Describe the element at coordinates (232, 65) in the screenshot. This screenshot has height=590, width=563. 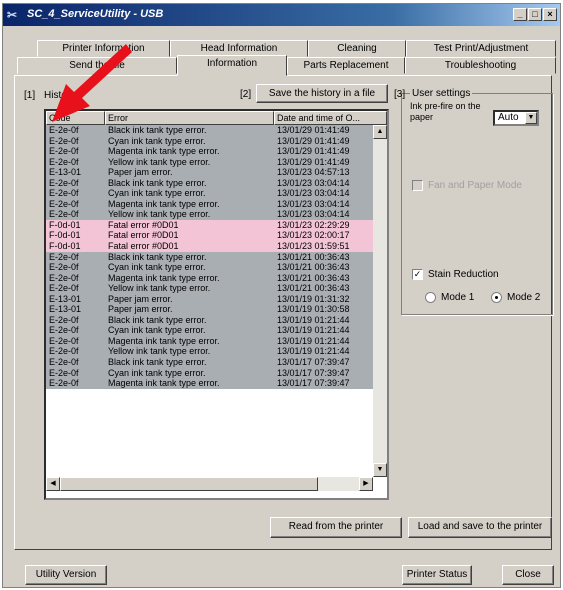
I see `tab-information: Information` at that location.